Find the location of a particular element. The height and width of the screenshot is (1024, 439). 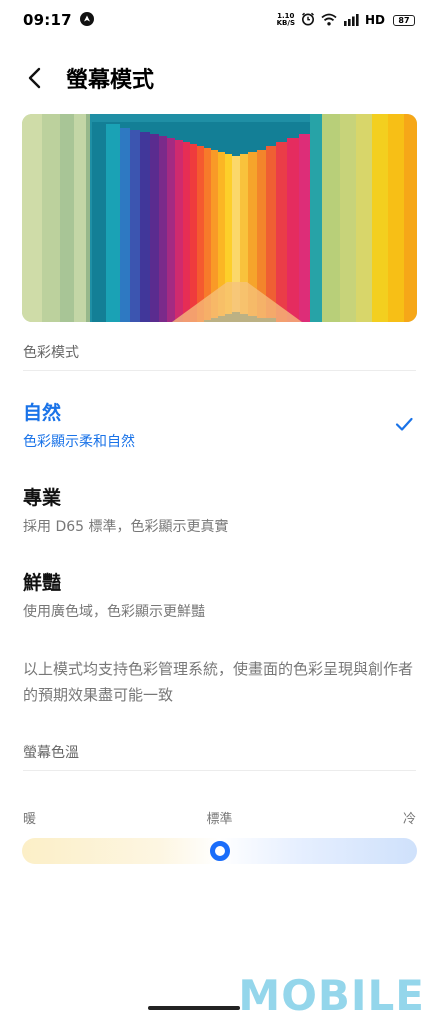

network-speed-unit: KB/S is located at coordinates (285, 23).